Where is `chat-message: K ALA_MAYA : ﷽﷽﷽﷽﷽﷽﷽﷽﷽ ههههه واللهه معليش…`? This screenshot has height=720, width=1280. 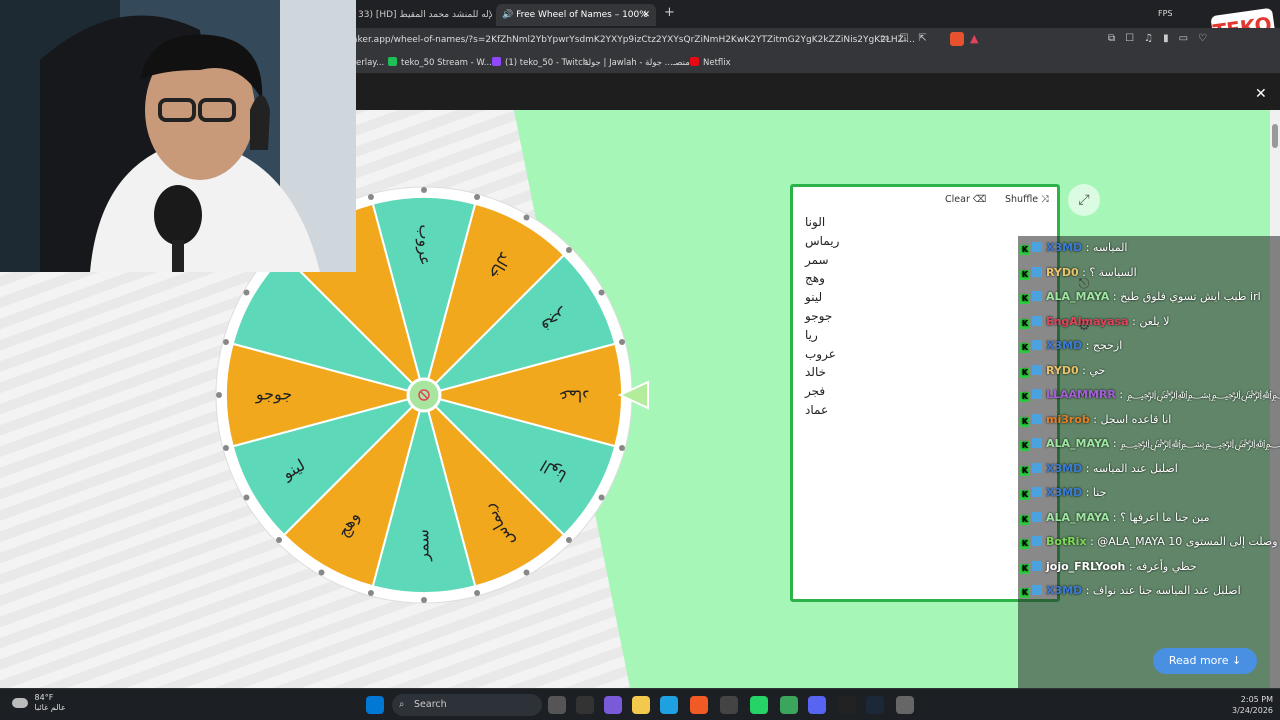 chat-message: K ALA_MAYA : ﷽﷽﷽﷽﷽﷽﷽﷽﷽ ههههه واللهه معليش… is located at coordinates (1149, 444).